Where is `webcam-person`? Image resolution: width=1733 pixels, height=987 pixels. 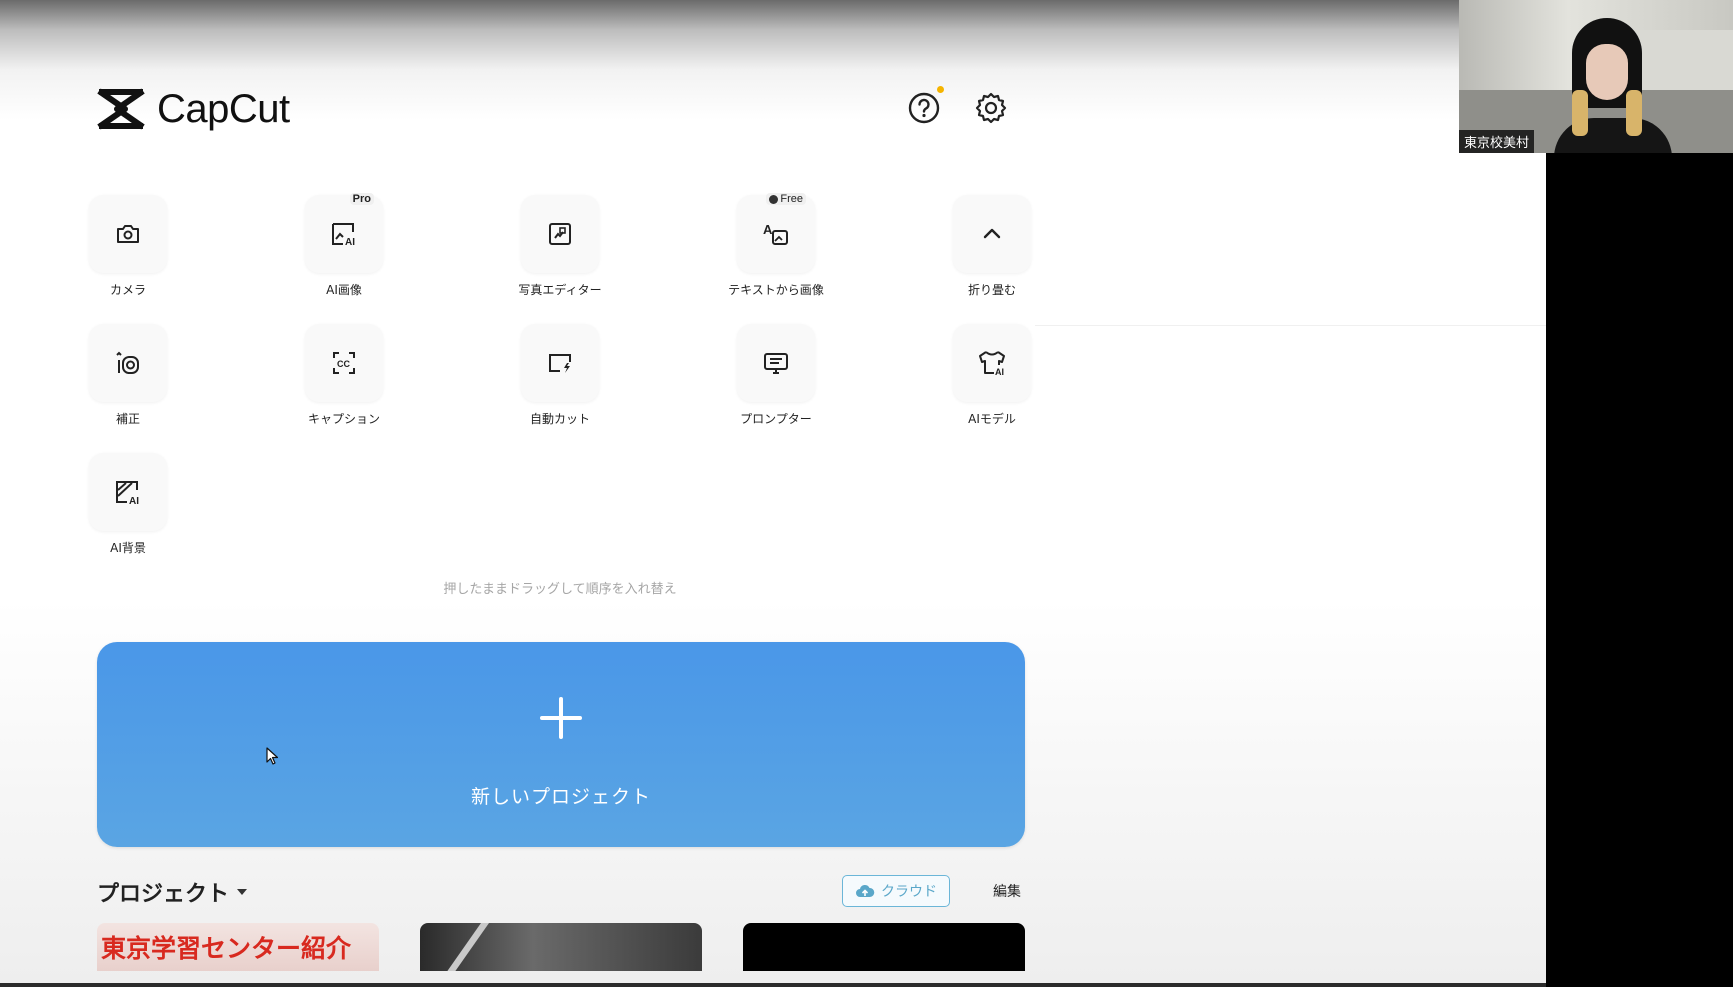
webcam-person is located at coordinates (1613, 85).